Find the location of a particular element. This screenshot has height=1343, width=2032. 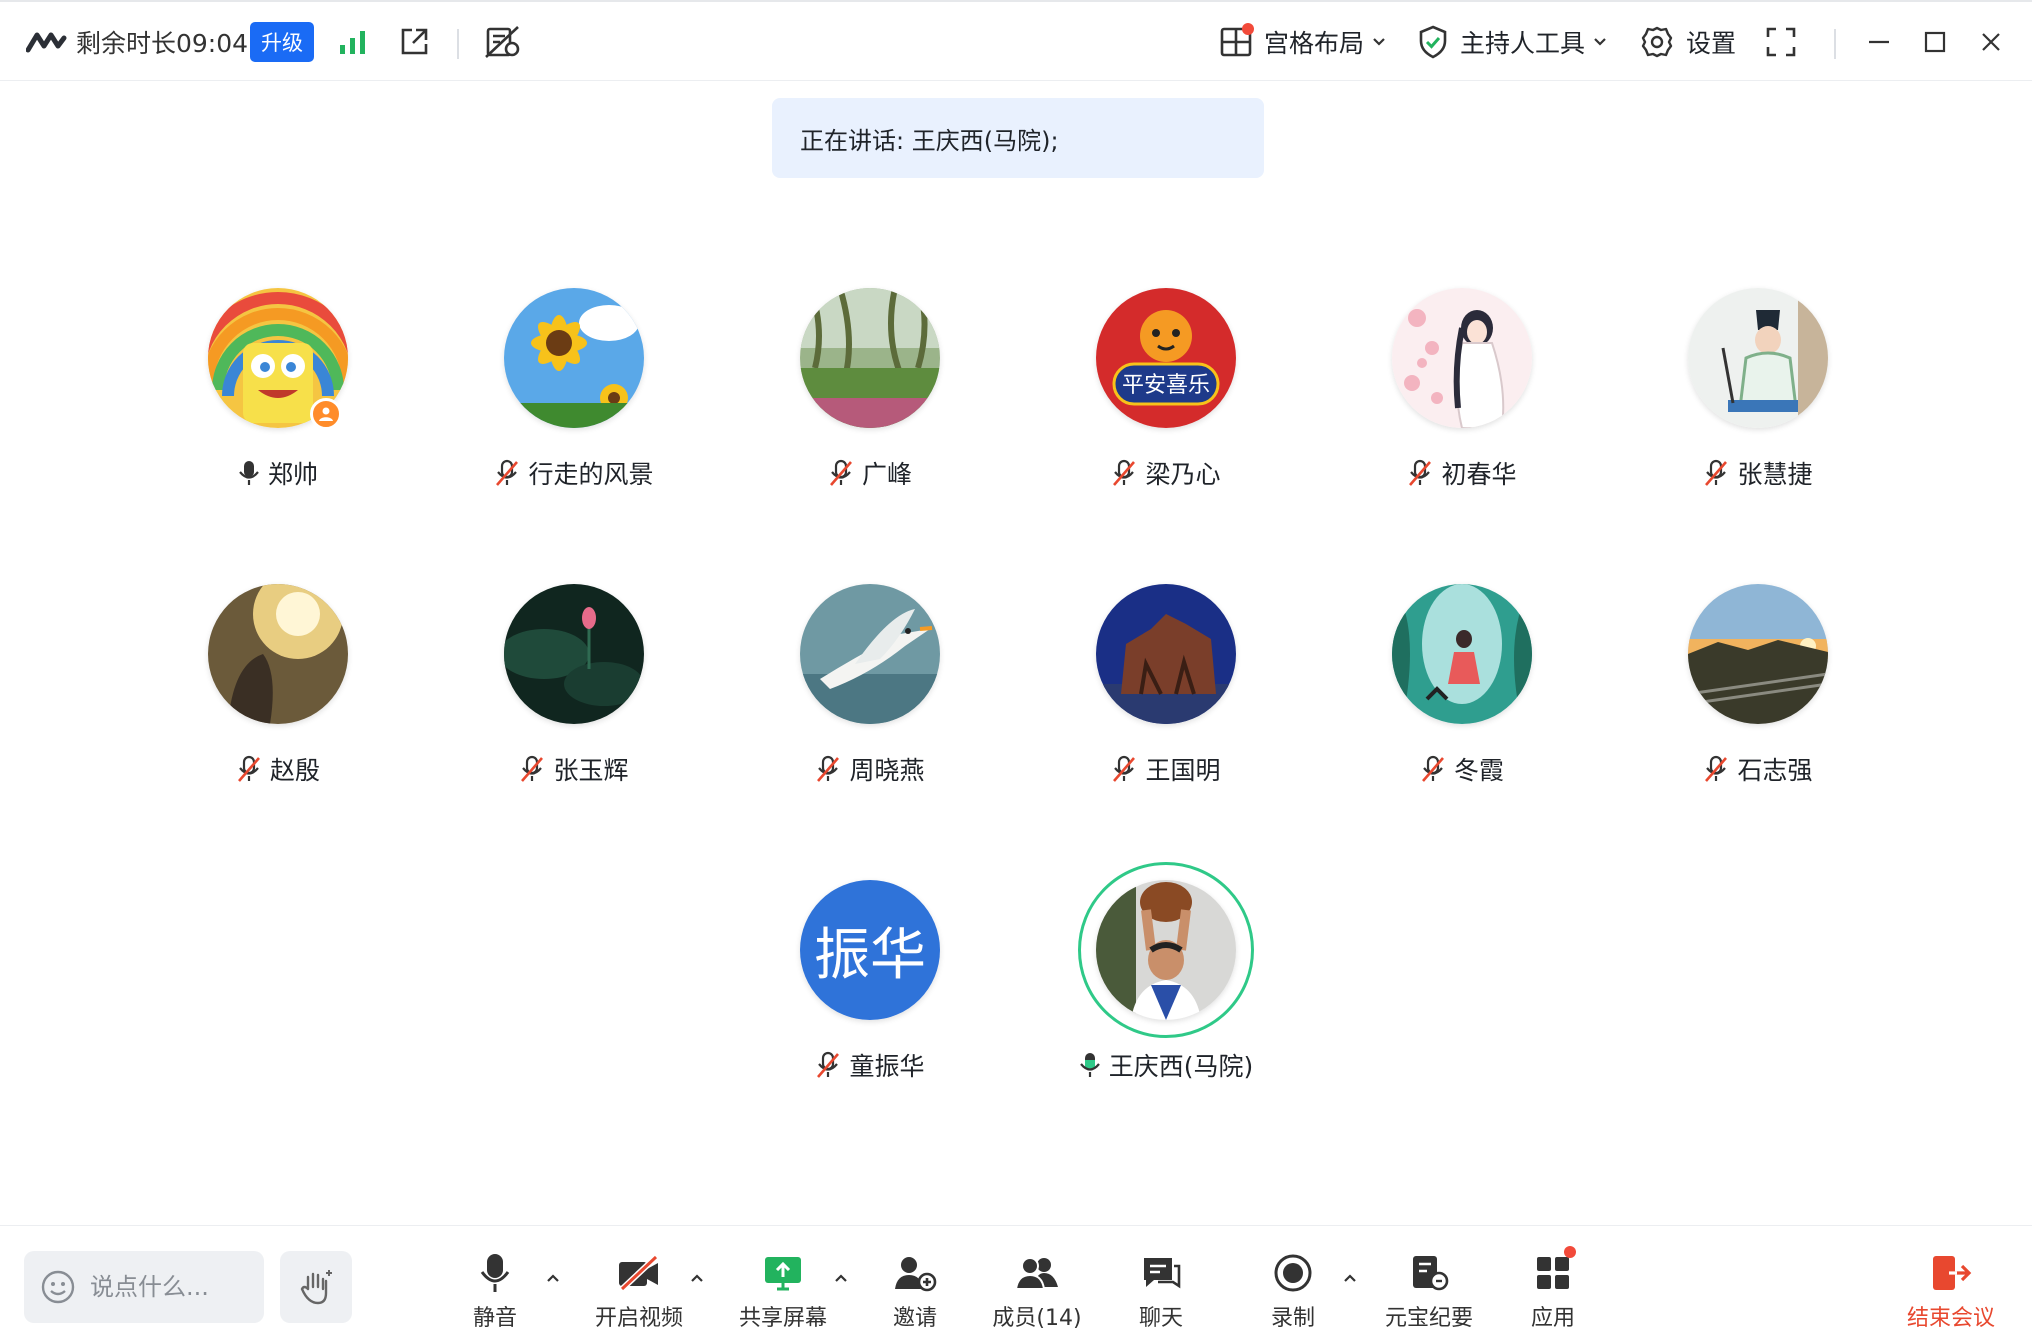

participant-tile: 冬霞 is located at coordinates (1462, 694).